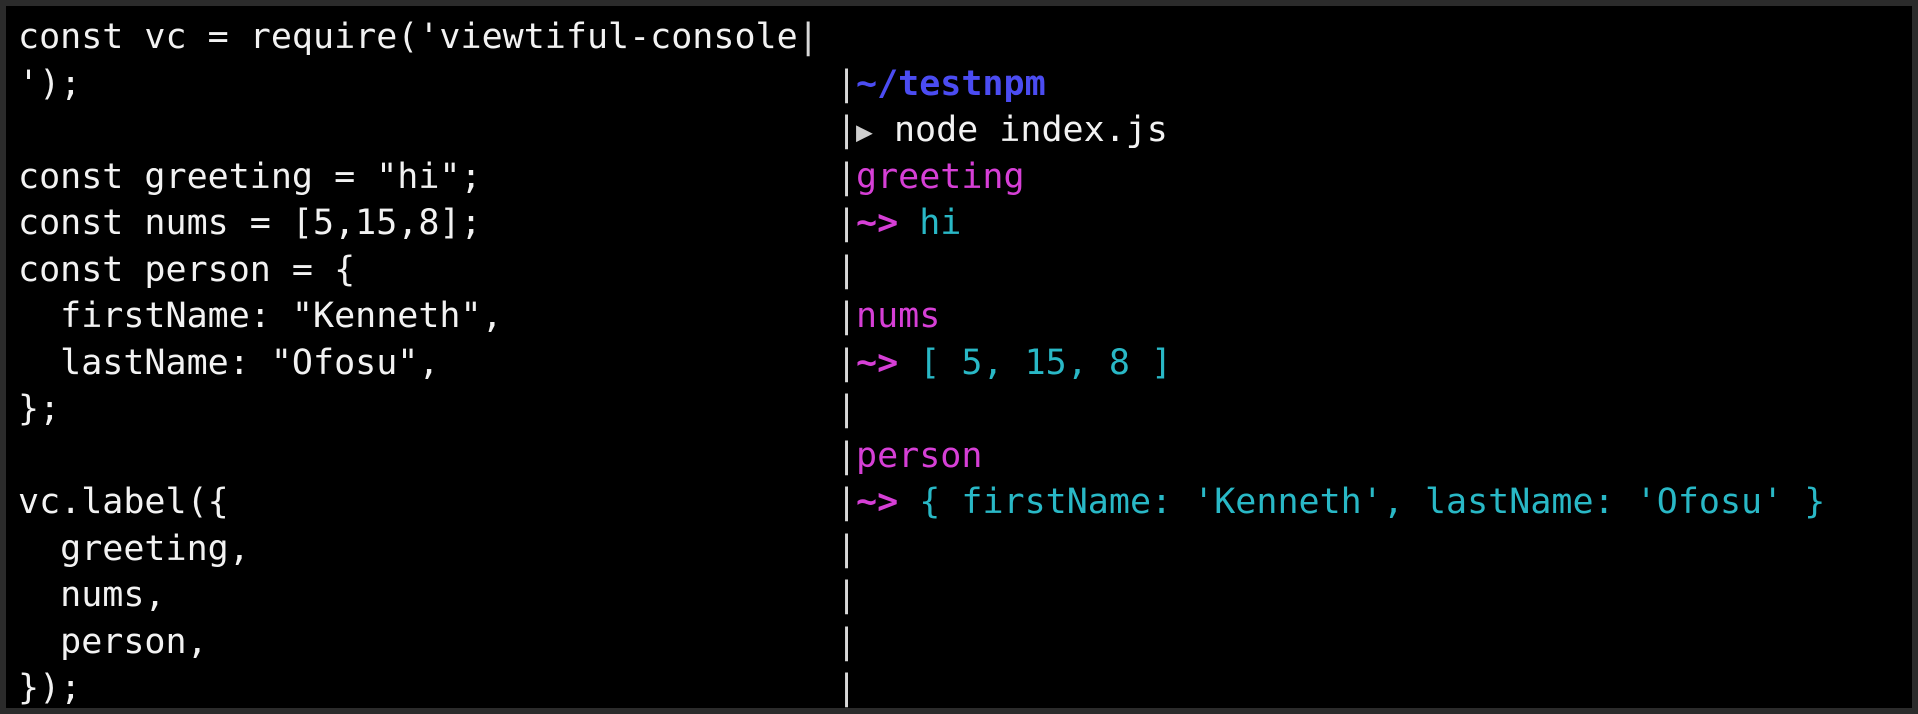  Describe the element at coordinates (951, 83) in the screenshot. I see `cwd-path: ~/testnpm` at that location.